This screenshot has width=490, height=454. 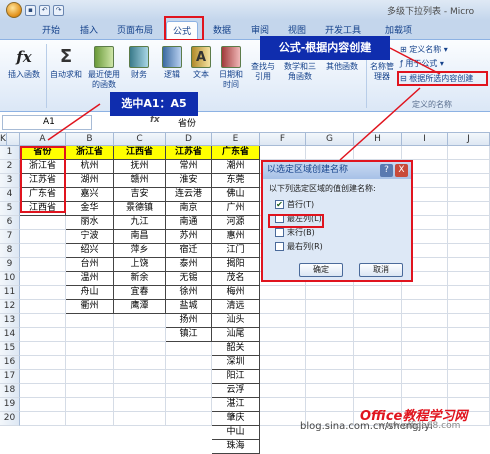 What do you see at coordinates (381, 270) in the screenshot?
I see `cancel-button: 取消` at bounding box center [381, 270].